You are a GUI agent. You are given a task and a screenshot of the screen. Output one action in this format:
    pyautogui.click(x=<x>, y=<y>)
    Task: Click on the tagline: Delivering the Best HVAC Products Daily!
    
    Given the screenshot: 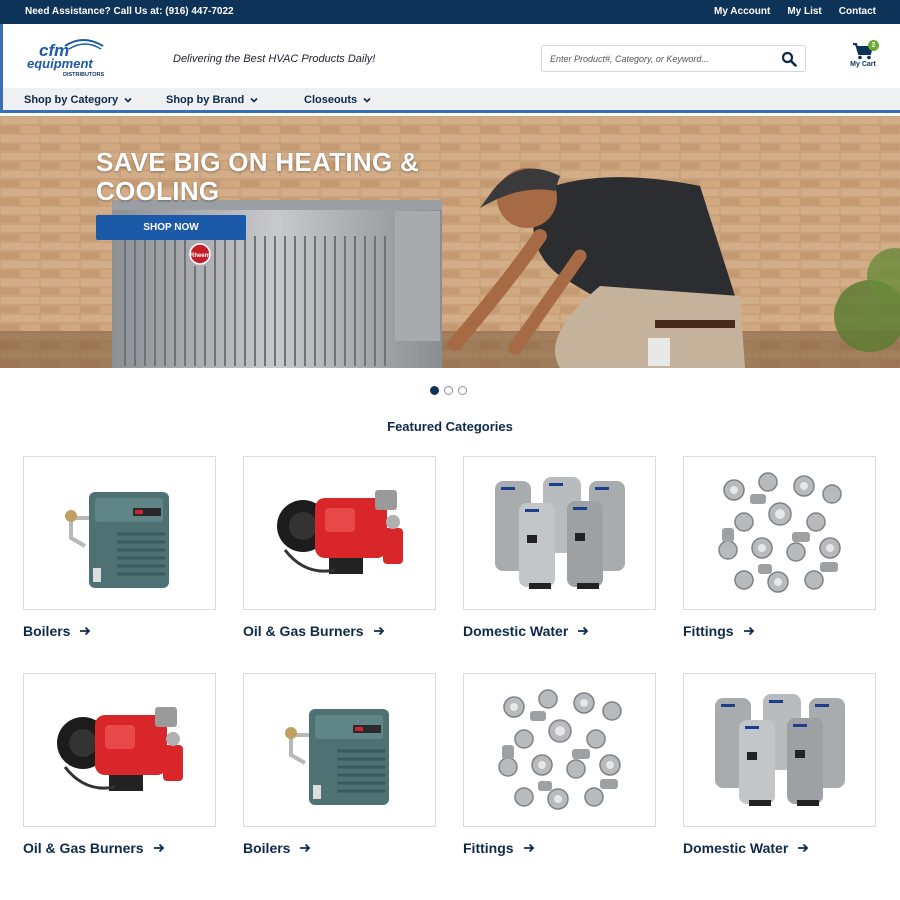 What is the action you would take?
    pyautogui.click(x=274, y=59)
    